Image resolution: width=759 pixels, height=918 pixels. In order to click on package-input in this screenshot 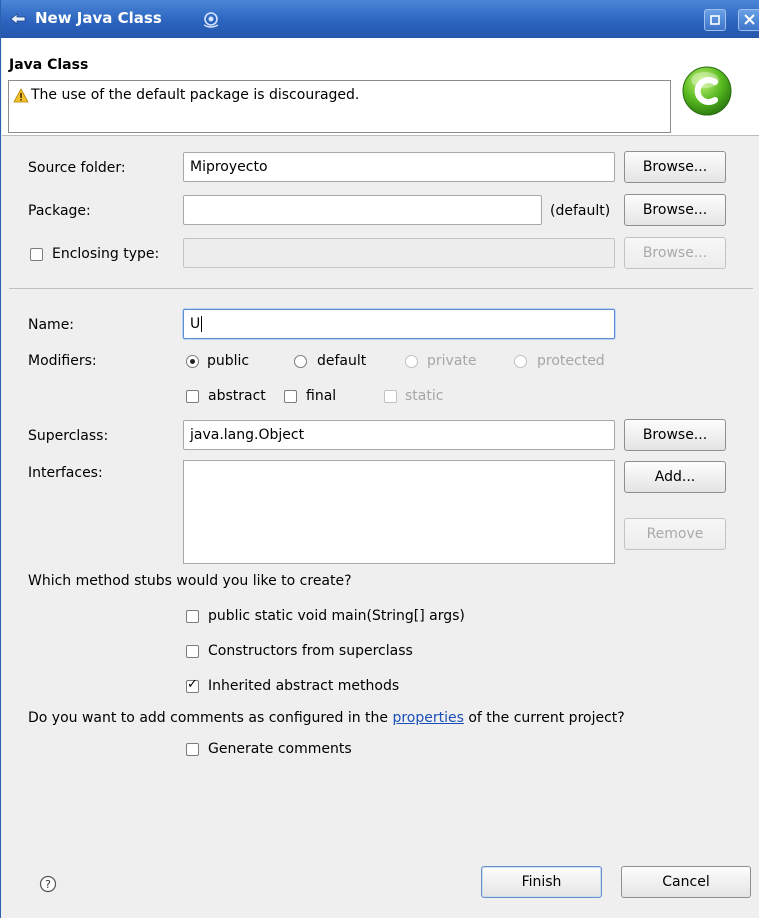, I will do `click(362, 210)`.